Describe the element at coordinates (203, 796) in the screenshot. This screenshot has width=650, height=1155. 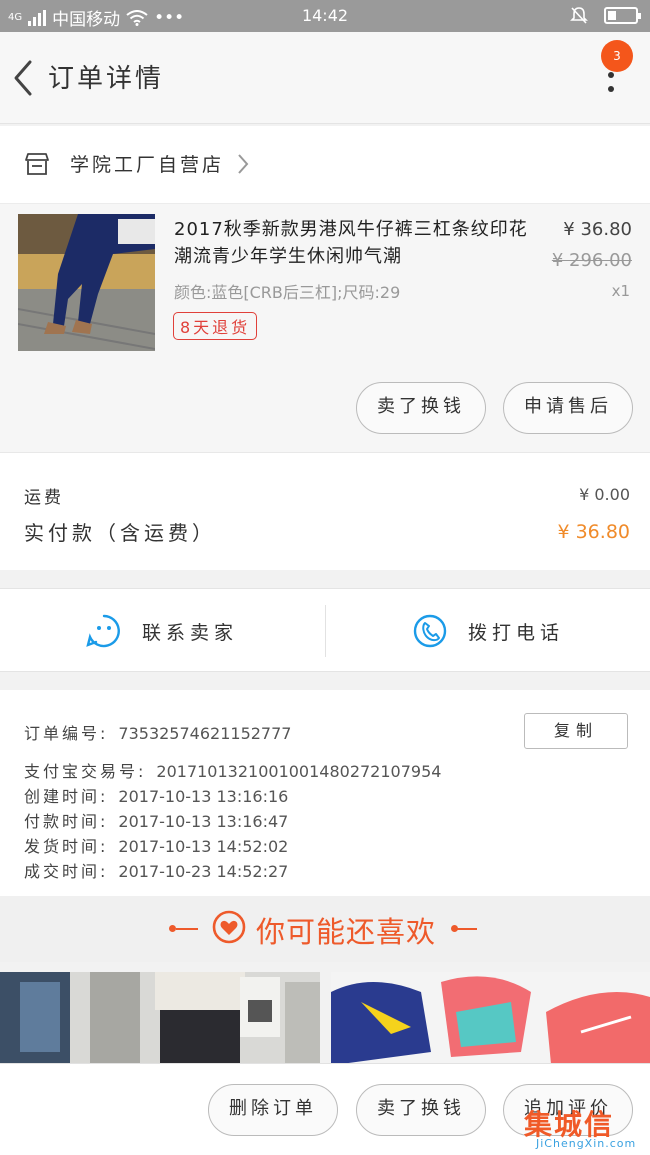
I see `created-time-value: 2017-10-13 13:16:16` at that location.